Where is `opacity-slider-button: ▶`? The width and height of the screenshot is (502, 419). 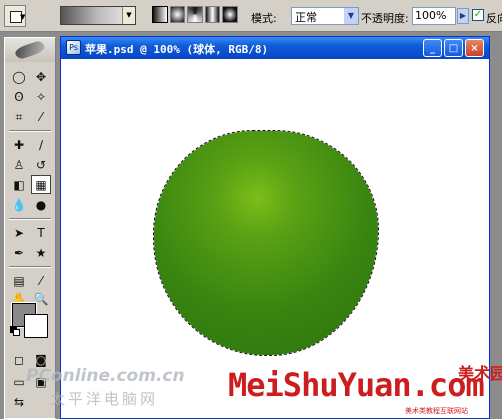 opacity-slider-button: ▶ is located at coordinates (463, 16).